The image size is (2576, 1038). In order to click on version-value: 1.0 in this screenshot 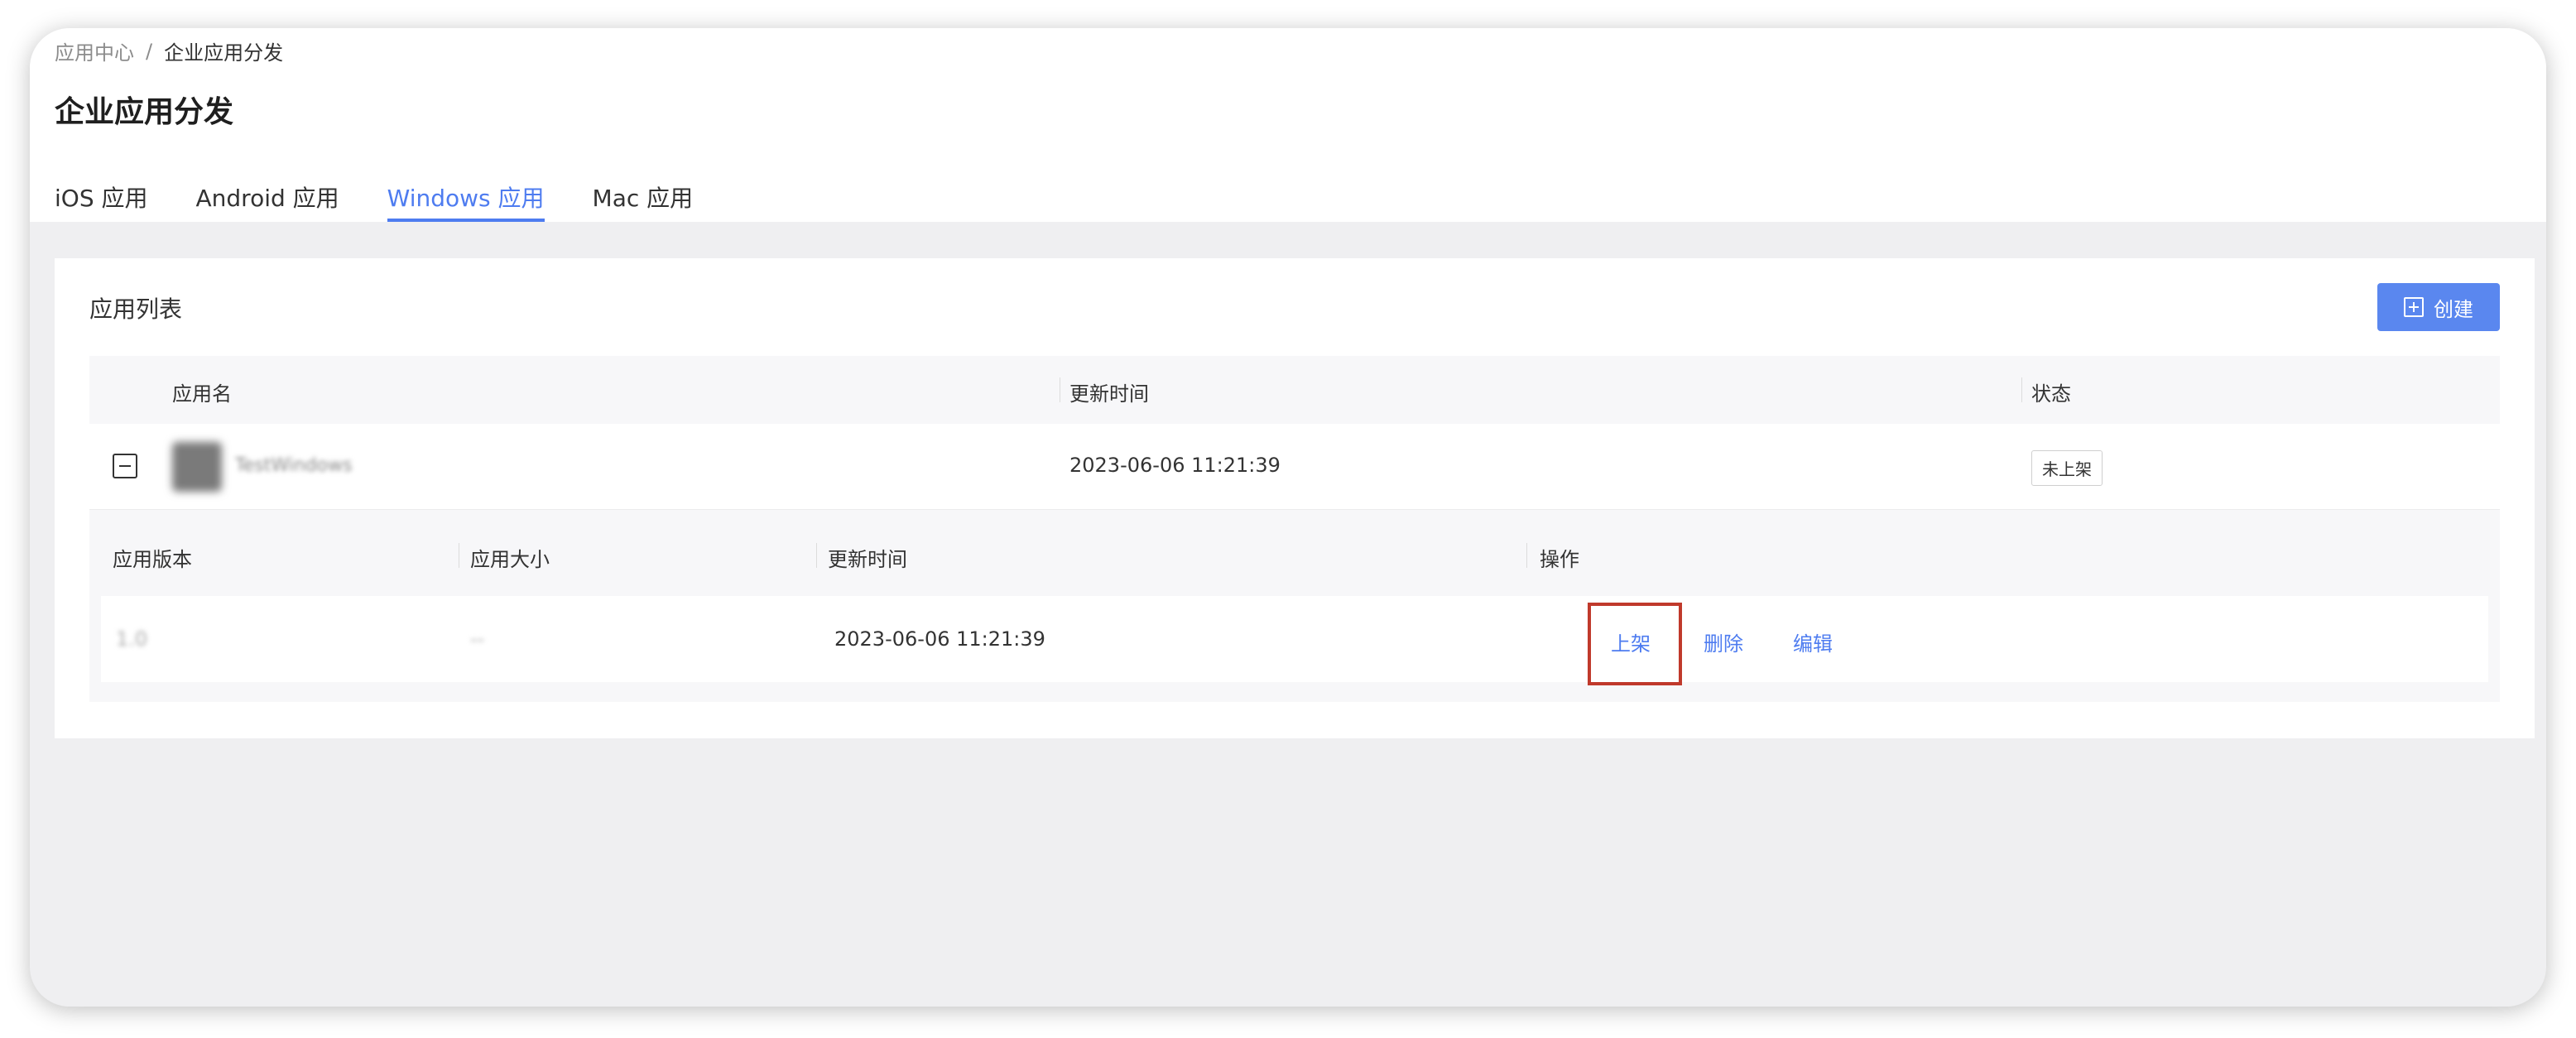, I will do `click(132, 639)`.